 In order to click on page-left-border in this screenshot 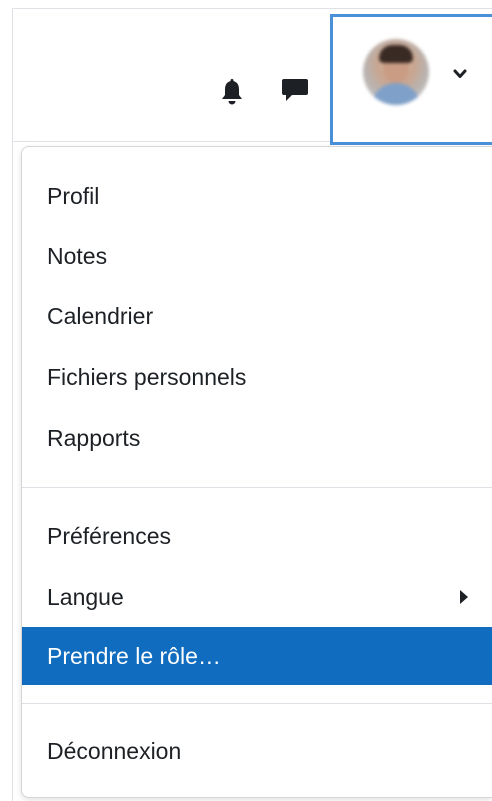, I will do `click(12, 404)`.